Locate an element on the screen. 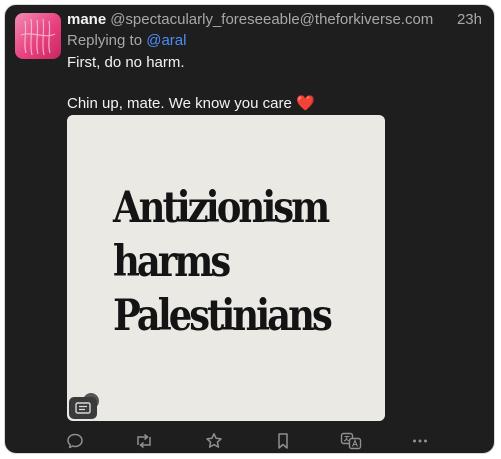 The height and width of the screenshot is (459, 501). alt-text-icon is located at coordinates (83, 408).